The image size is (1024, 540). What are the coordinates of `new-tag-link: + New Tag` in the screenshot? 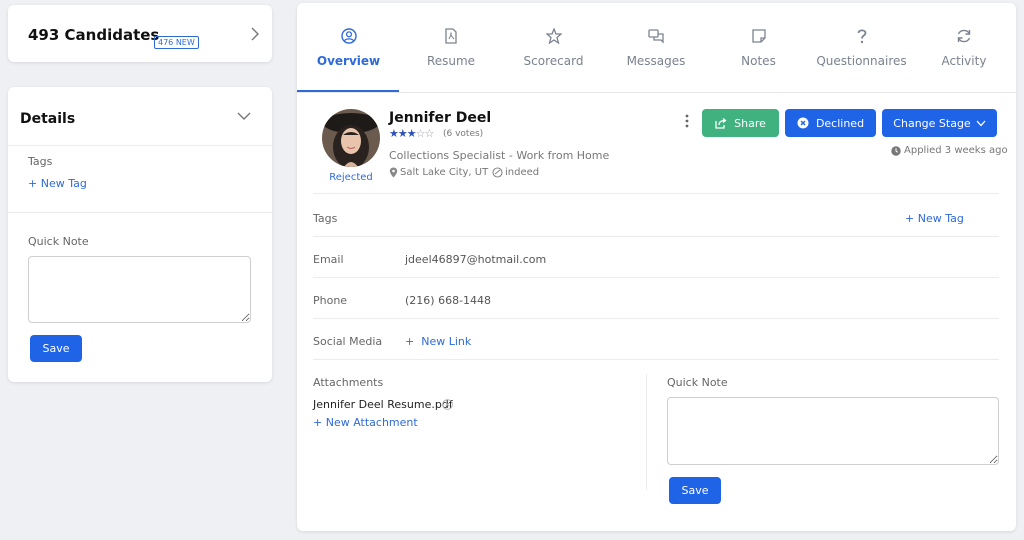 It's located at (934, 218).